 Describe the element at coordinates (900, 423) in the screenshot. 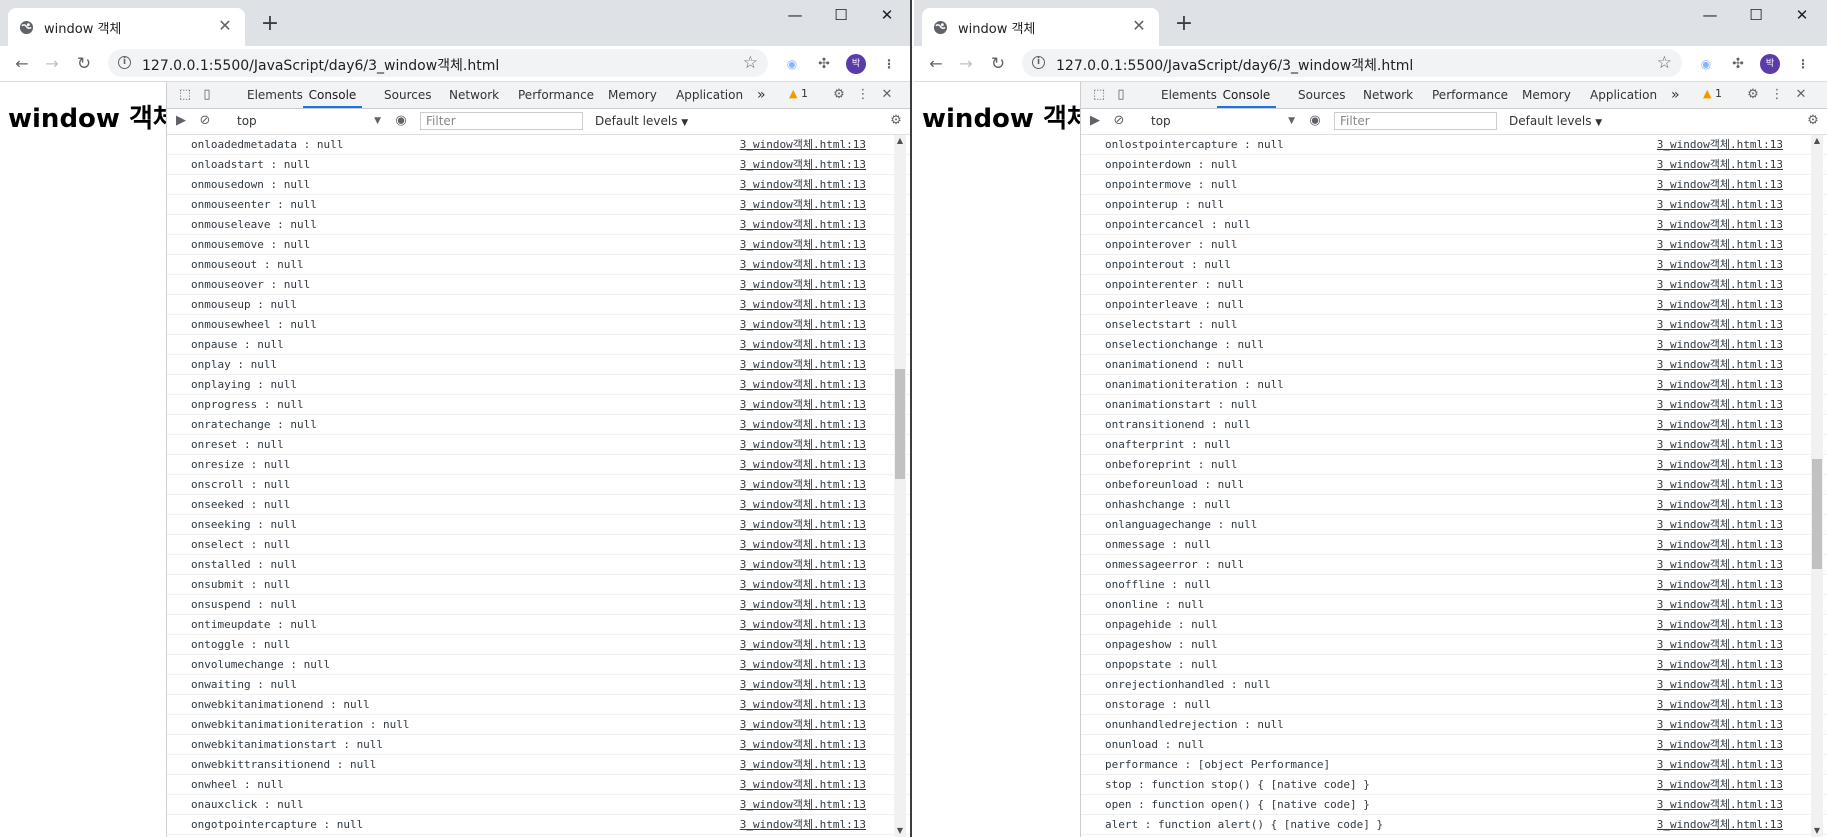

I see `scrollbar-thumb` at that location.